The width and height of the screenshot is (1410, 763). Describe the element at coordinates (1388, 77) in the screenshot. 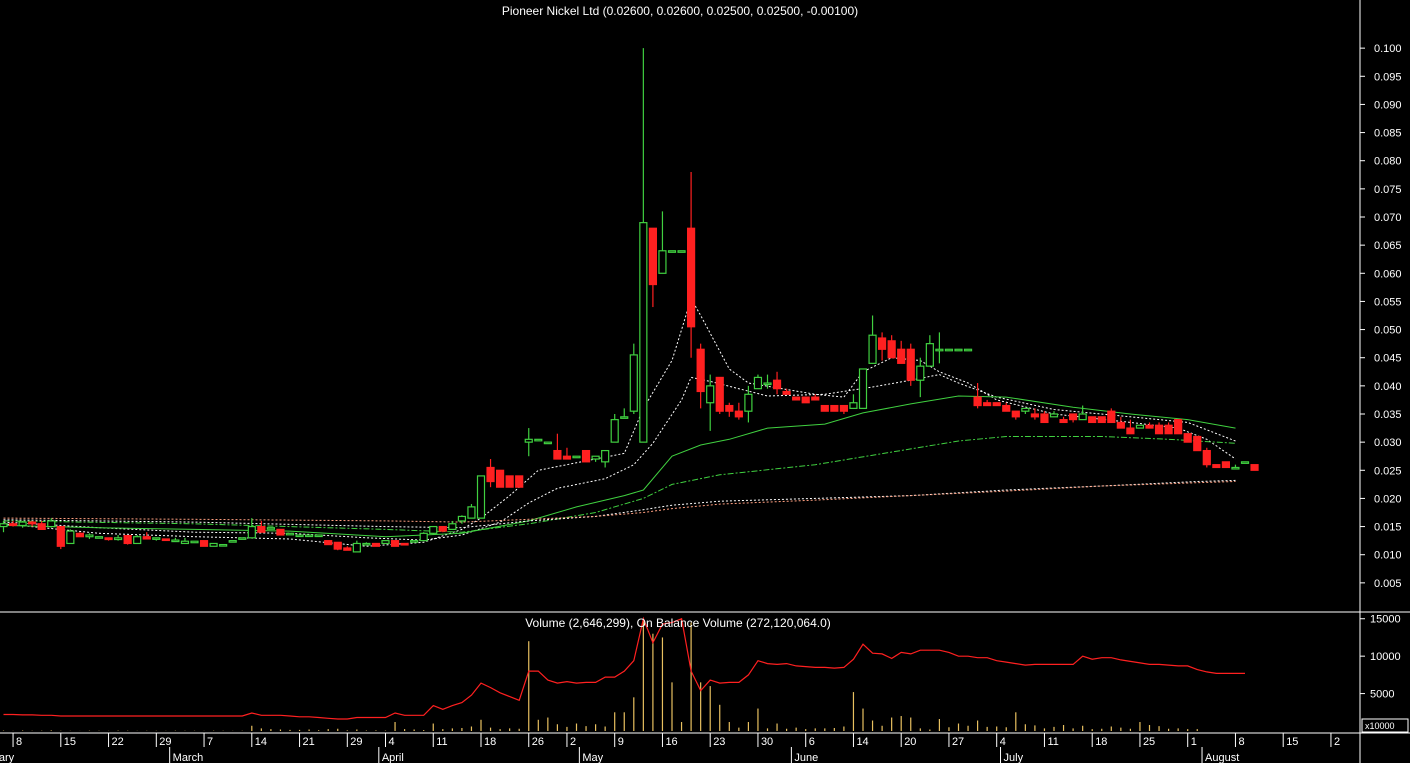

I see `price-tick-label: 0.095` at that location.